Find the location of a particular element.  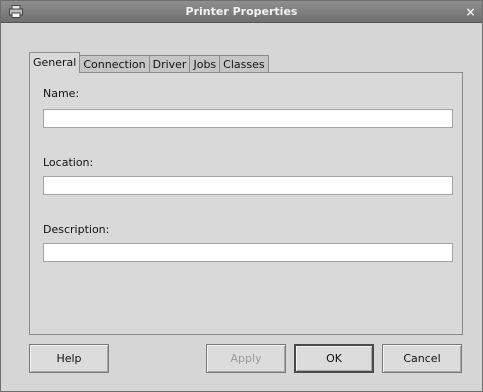

titlebar: Printer Properties × is located at coordinates (241, 12).